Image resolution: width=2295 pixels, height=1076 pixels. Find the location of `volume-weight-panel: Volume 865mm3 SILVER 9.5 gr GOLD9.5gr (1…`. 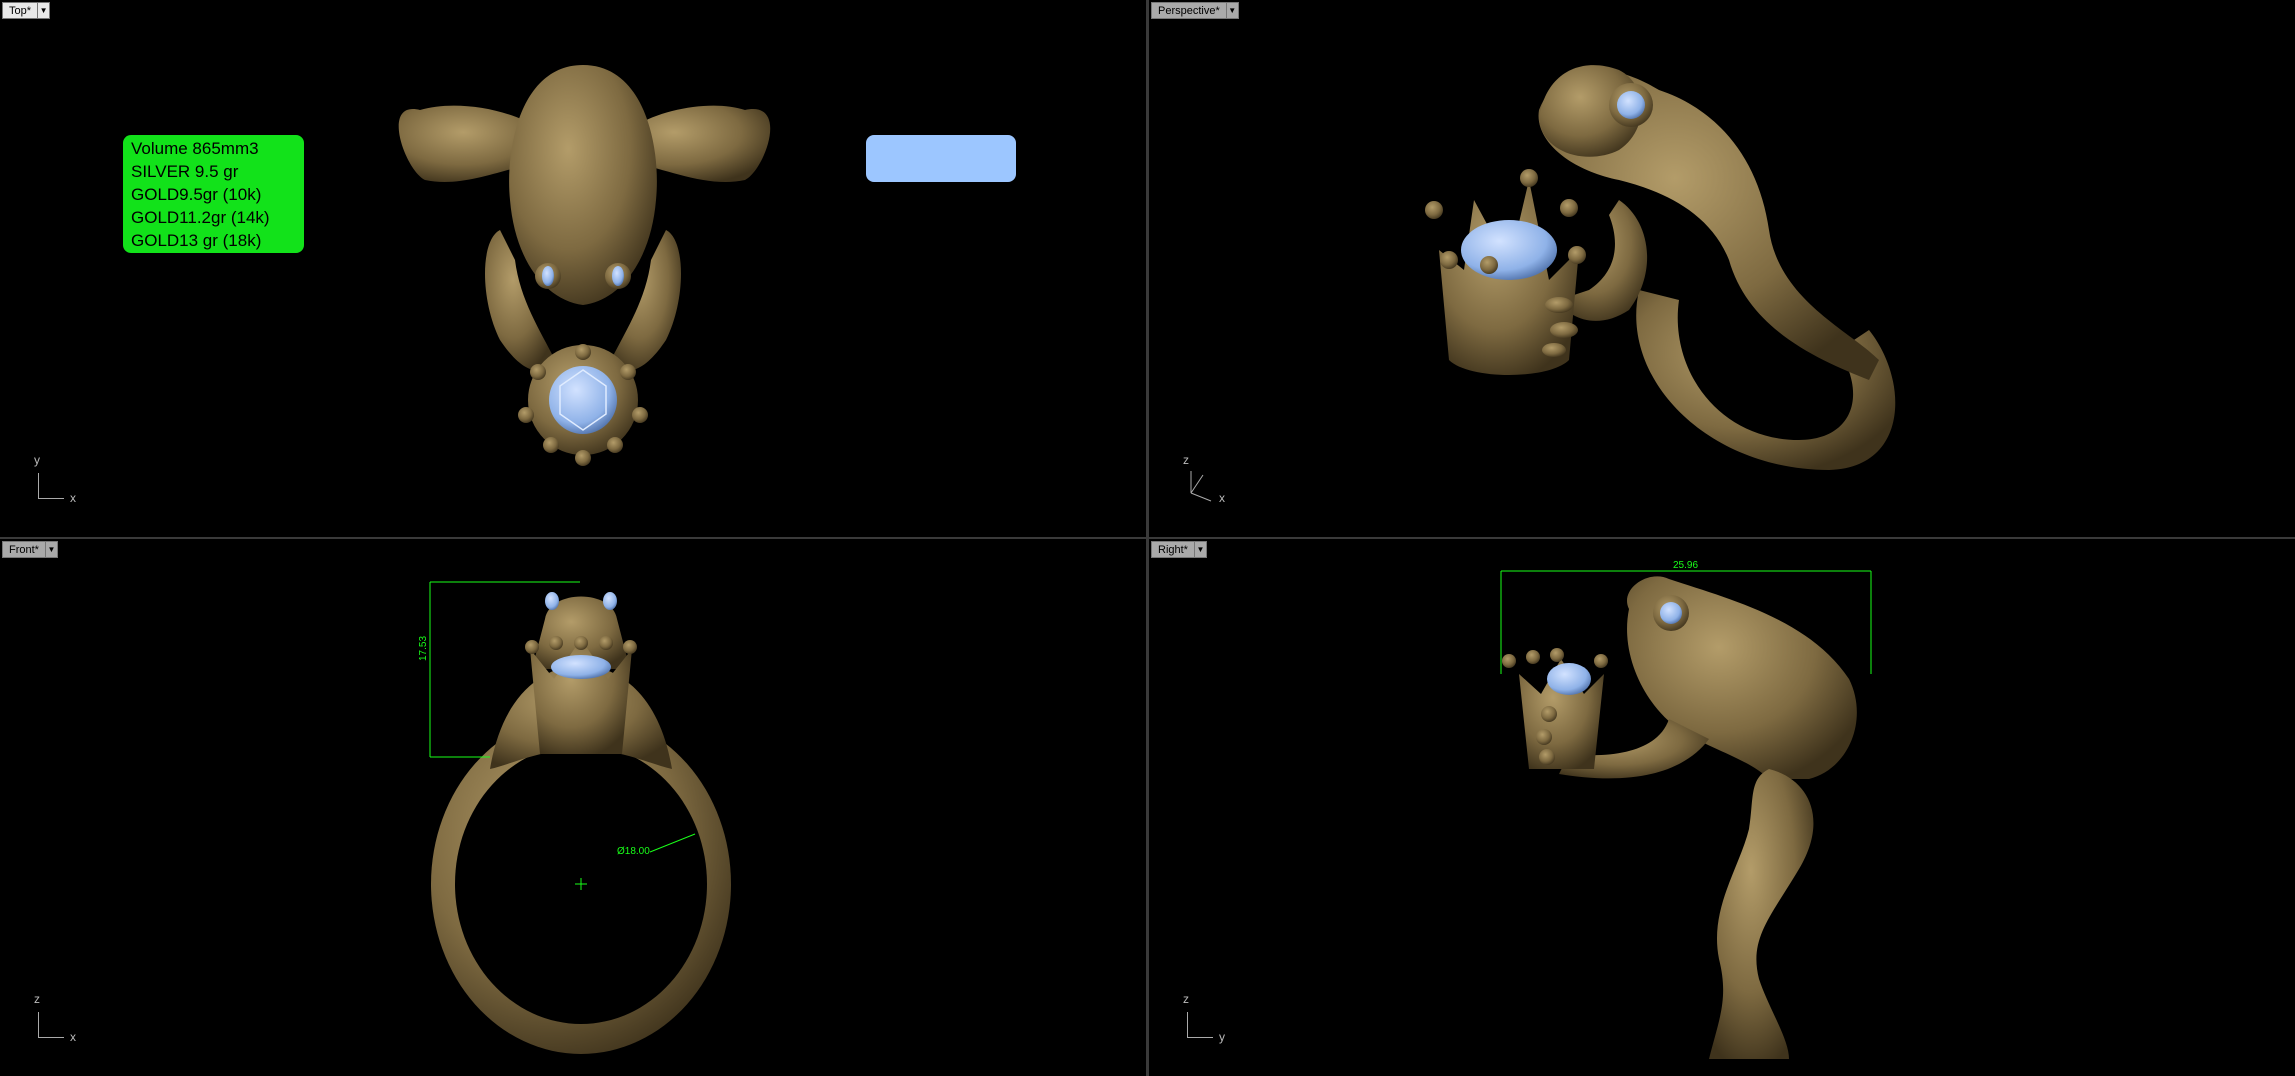

volume-weight-panel: Volume 865mm3 SILVER 9.5 gr GOLD9.5gr (1… is located at coordinates (213, 194).